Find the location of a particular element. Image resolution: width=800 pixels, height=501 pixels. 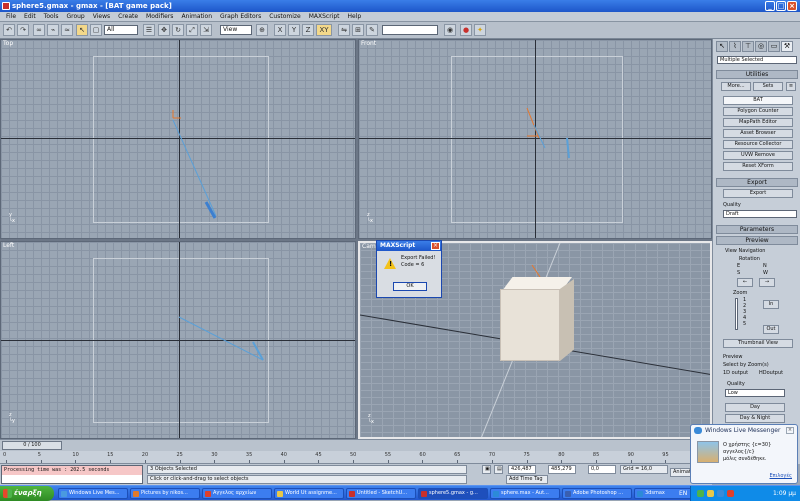

region-select-icon: ▢ is located at coordinates (96, 30).